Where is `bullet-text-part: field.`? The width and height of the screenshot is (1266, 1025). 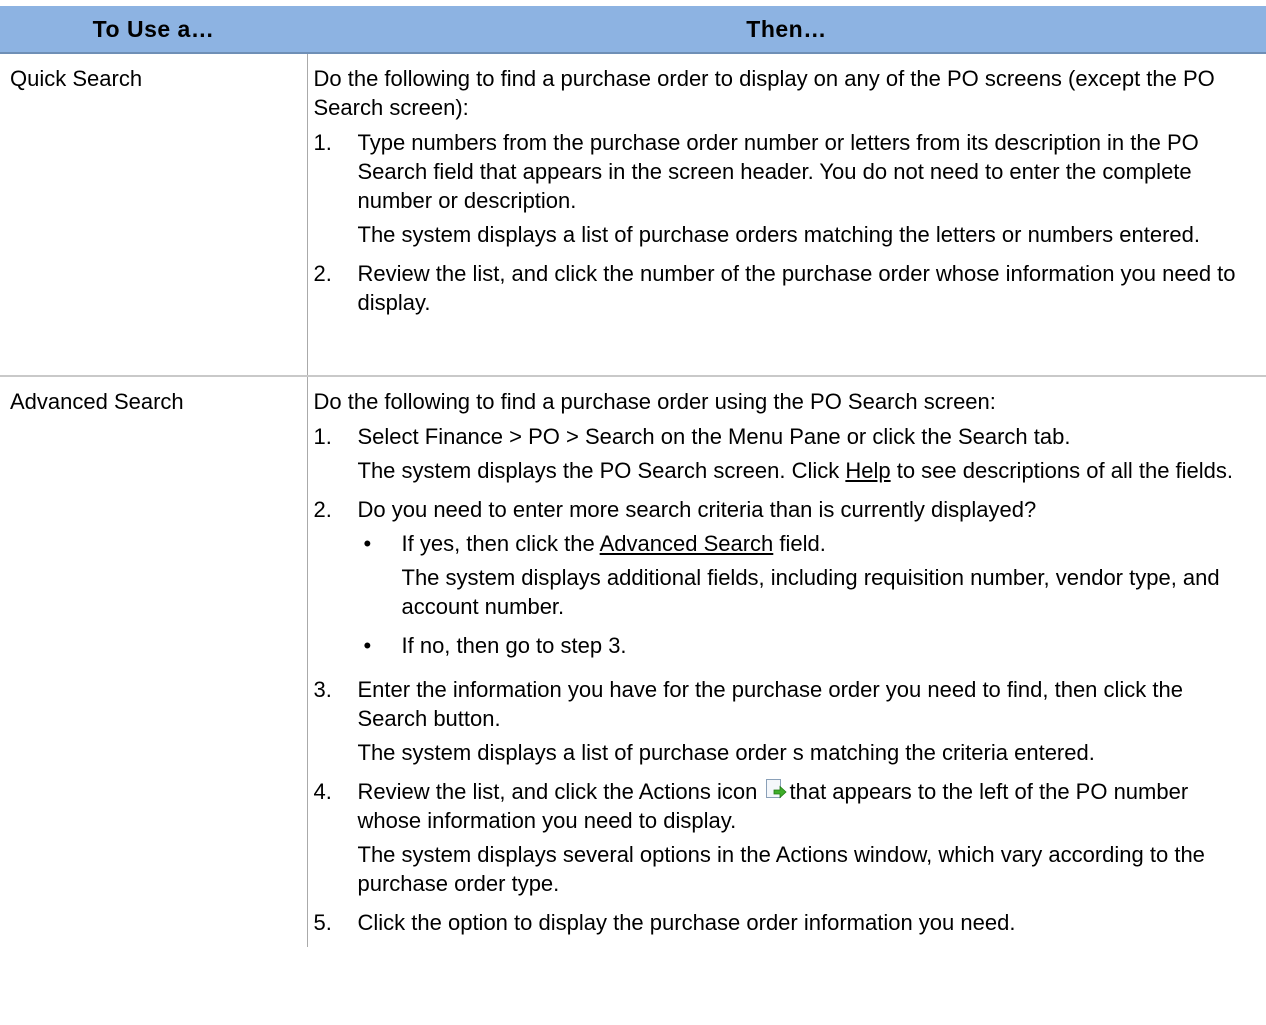 bullet-text-part: field. is located at coordinates (799, 543).